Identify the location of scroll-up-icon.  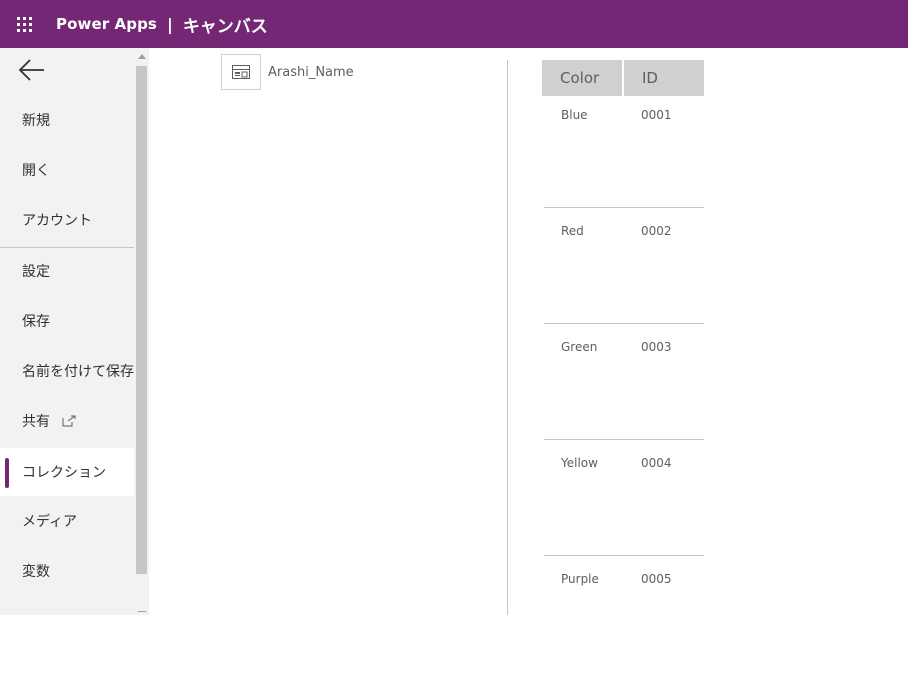
(142, 56).